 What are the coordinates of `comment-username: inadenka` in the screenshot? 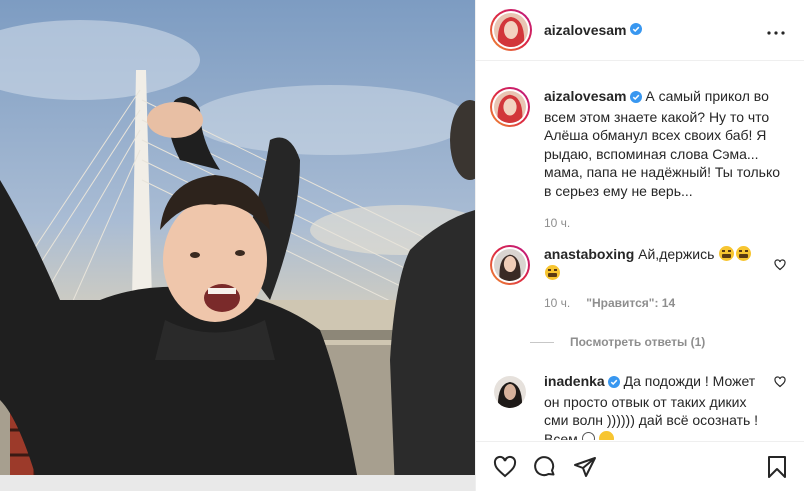 It's located at (574, 381).